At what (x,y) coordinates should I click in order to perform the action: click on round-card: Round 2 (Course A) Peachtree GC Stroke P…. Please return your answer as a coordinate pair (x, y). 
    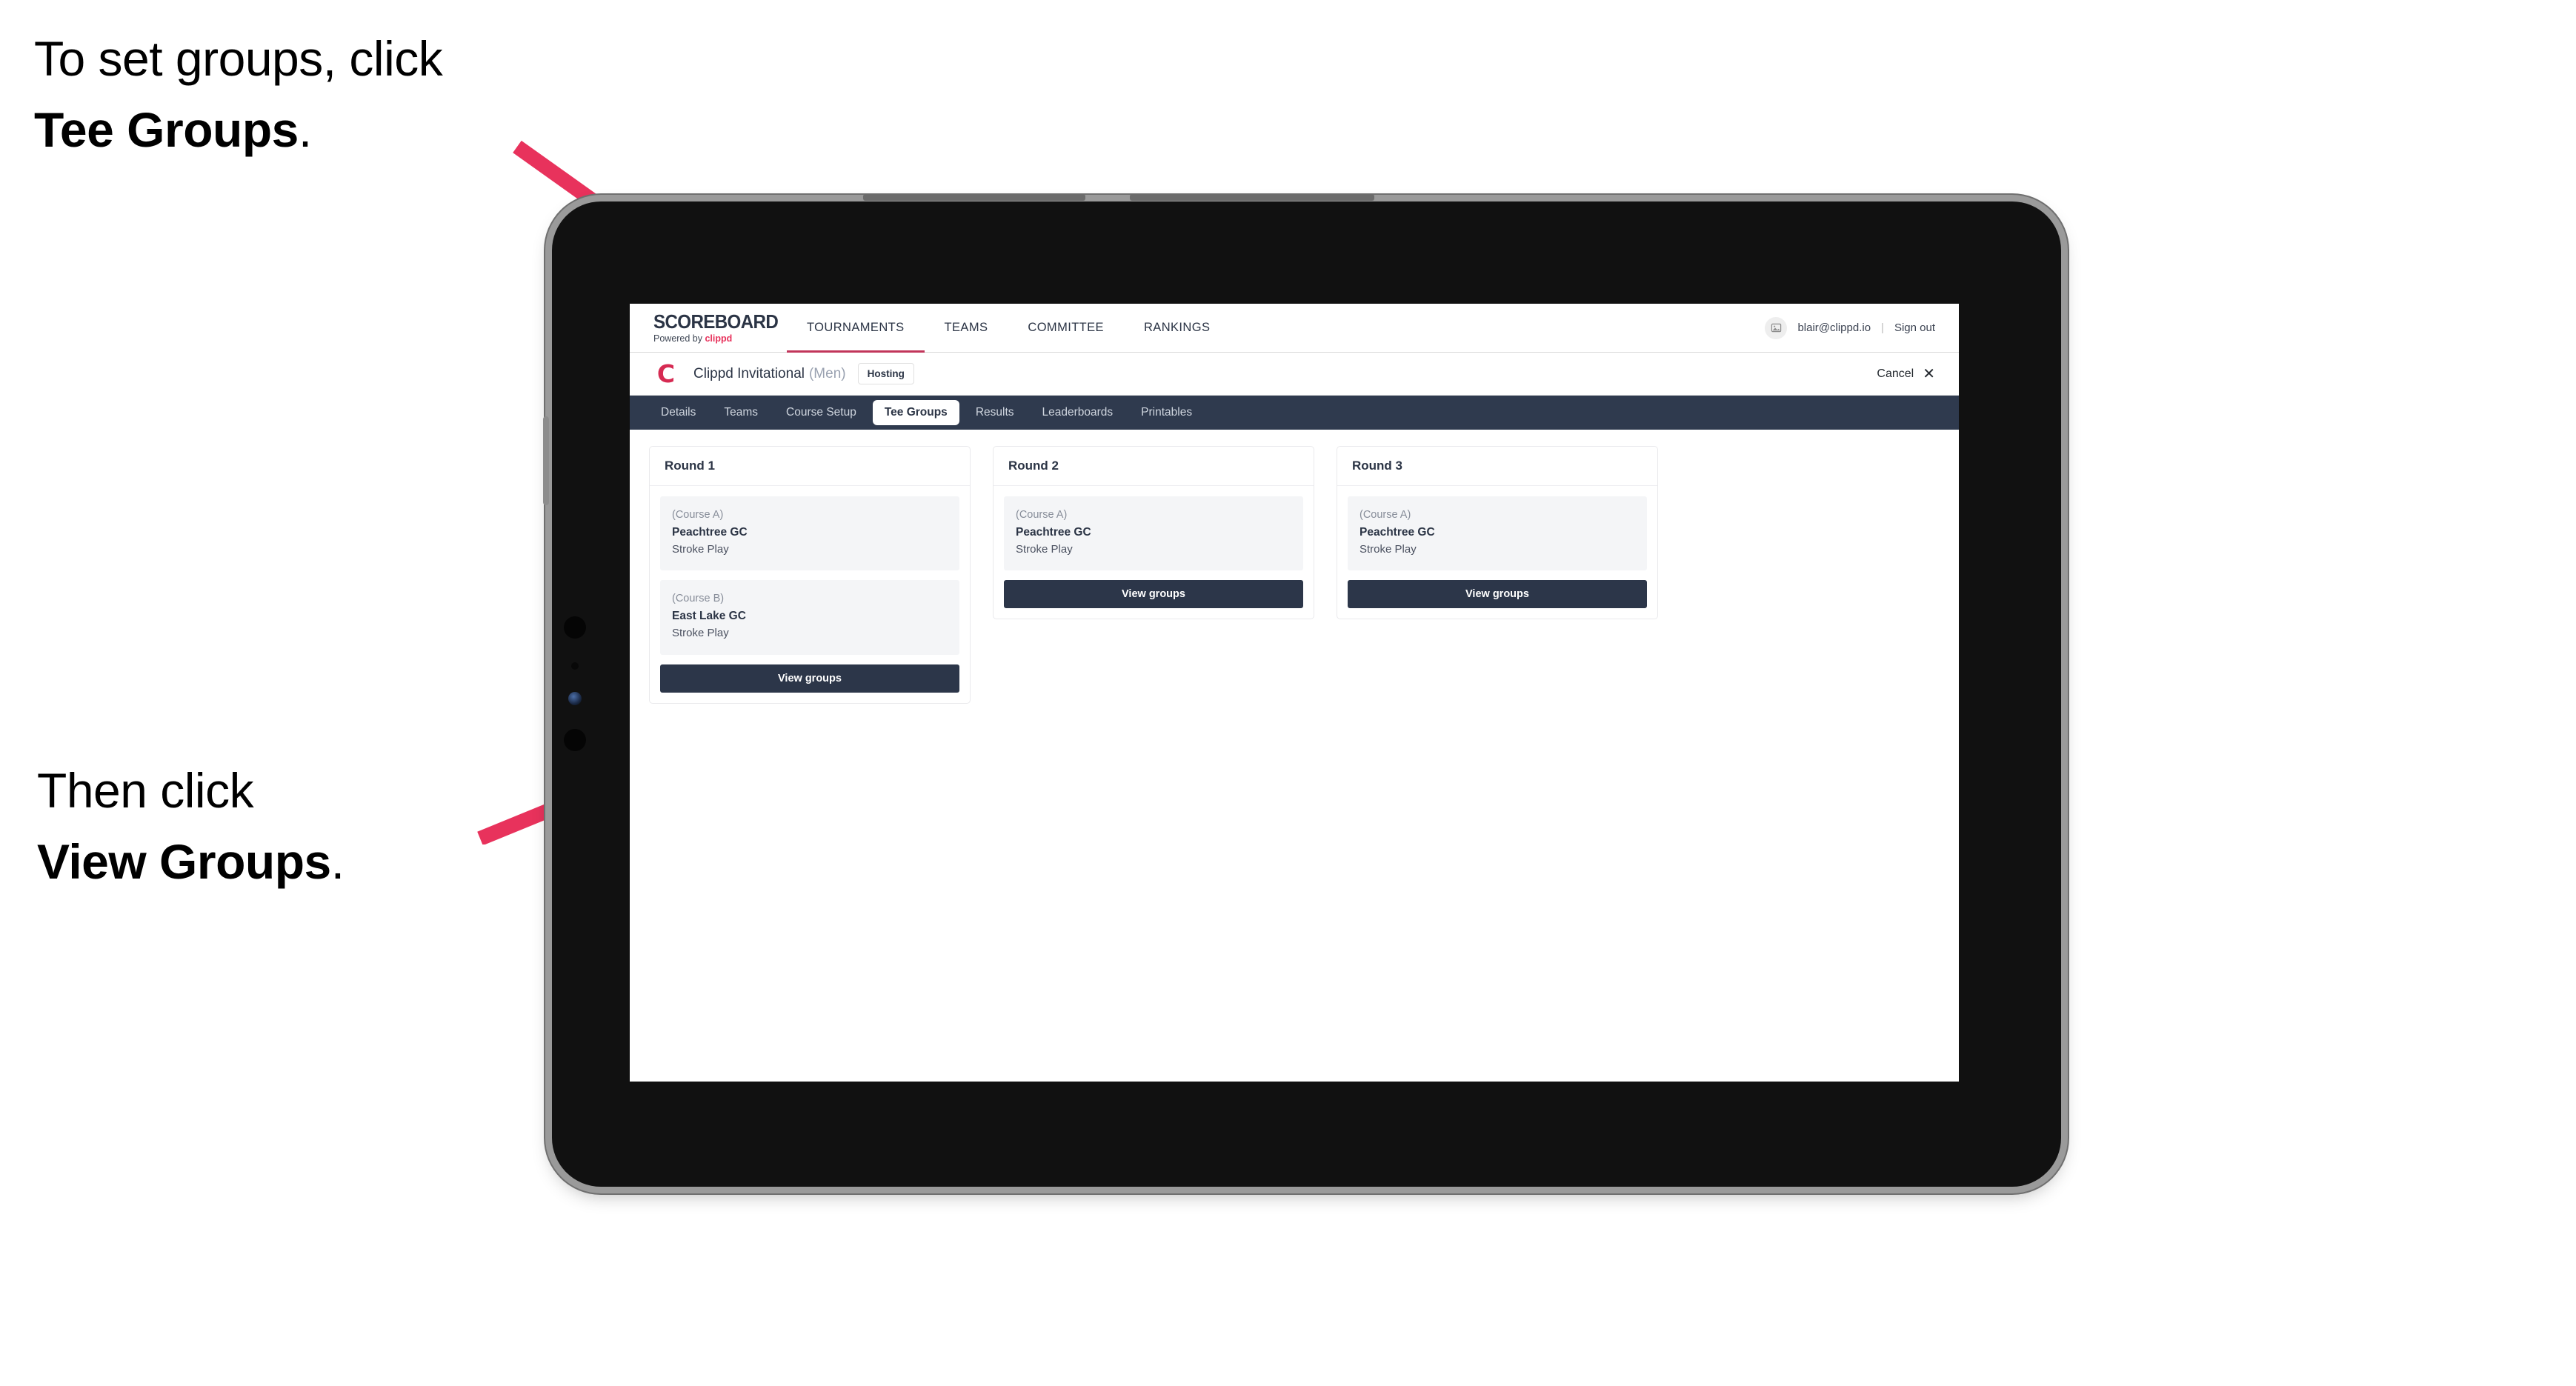
    Looking at the image, I should click on (1153, 533).